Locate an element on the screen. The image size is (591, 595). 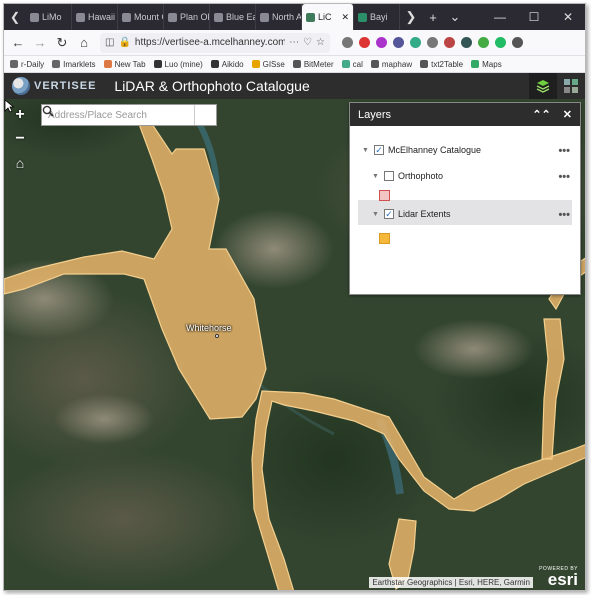
bookmark-item: cal is located at coordinates (352, 64).